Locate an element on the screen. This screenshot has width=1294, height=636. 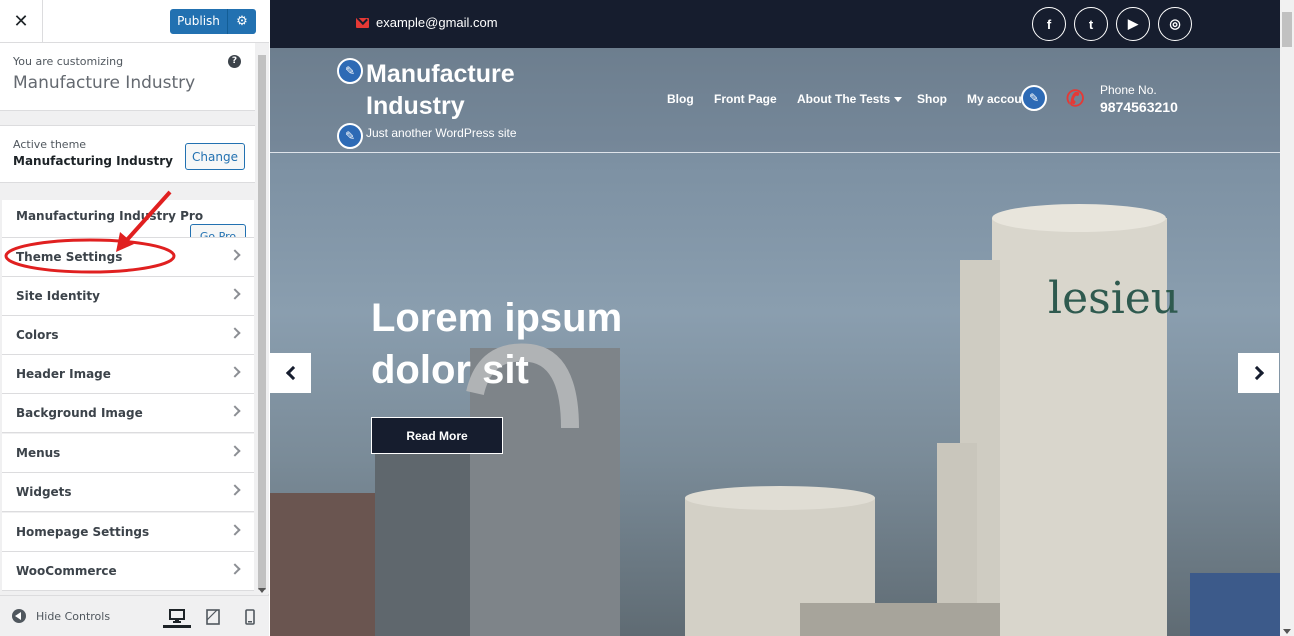
chevron-left-icon is located at coordinates (292, 373).